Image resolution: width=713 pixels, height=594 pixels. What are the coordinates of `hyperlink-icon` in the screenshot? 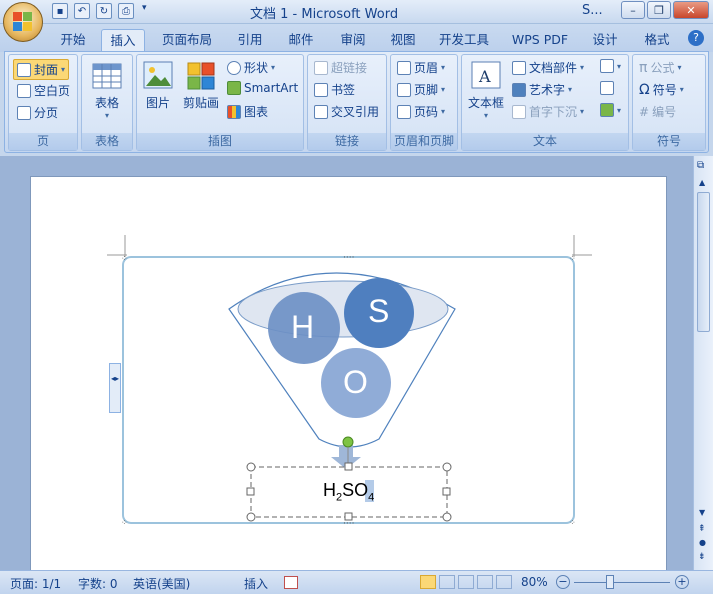 It's located at (321, 67).